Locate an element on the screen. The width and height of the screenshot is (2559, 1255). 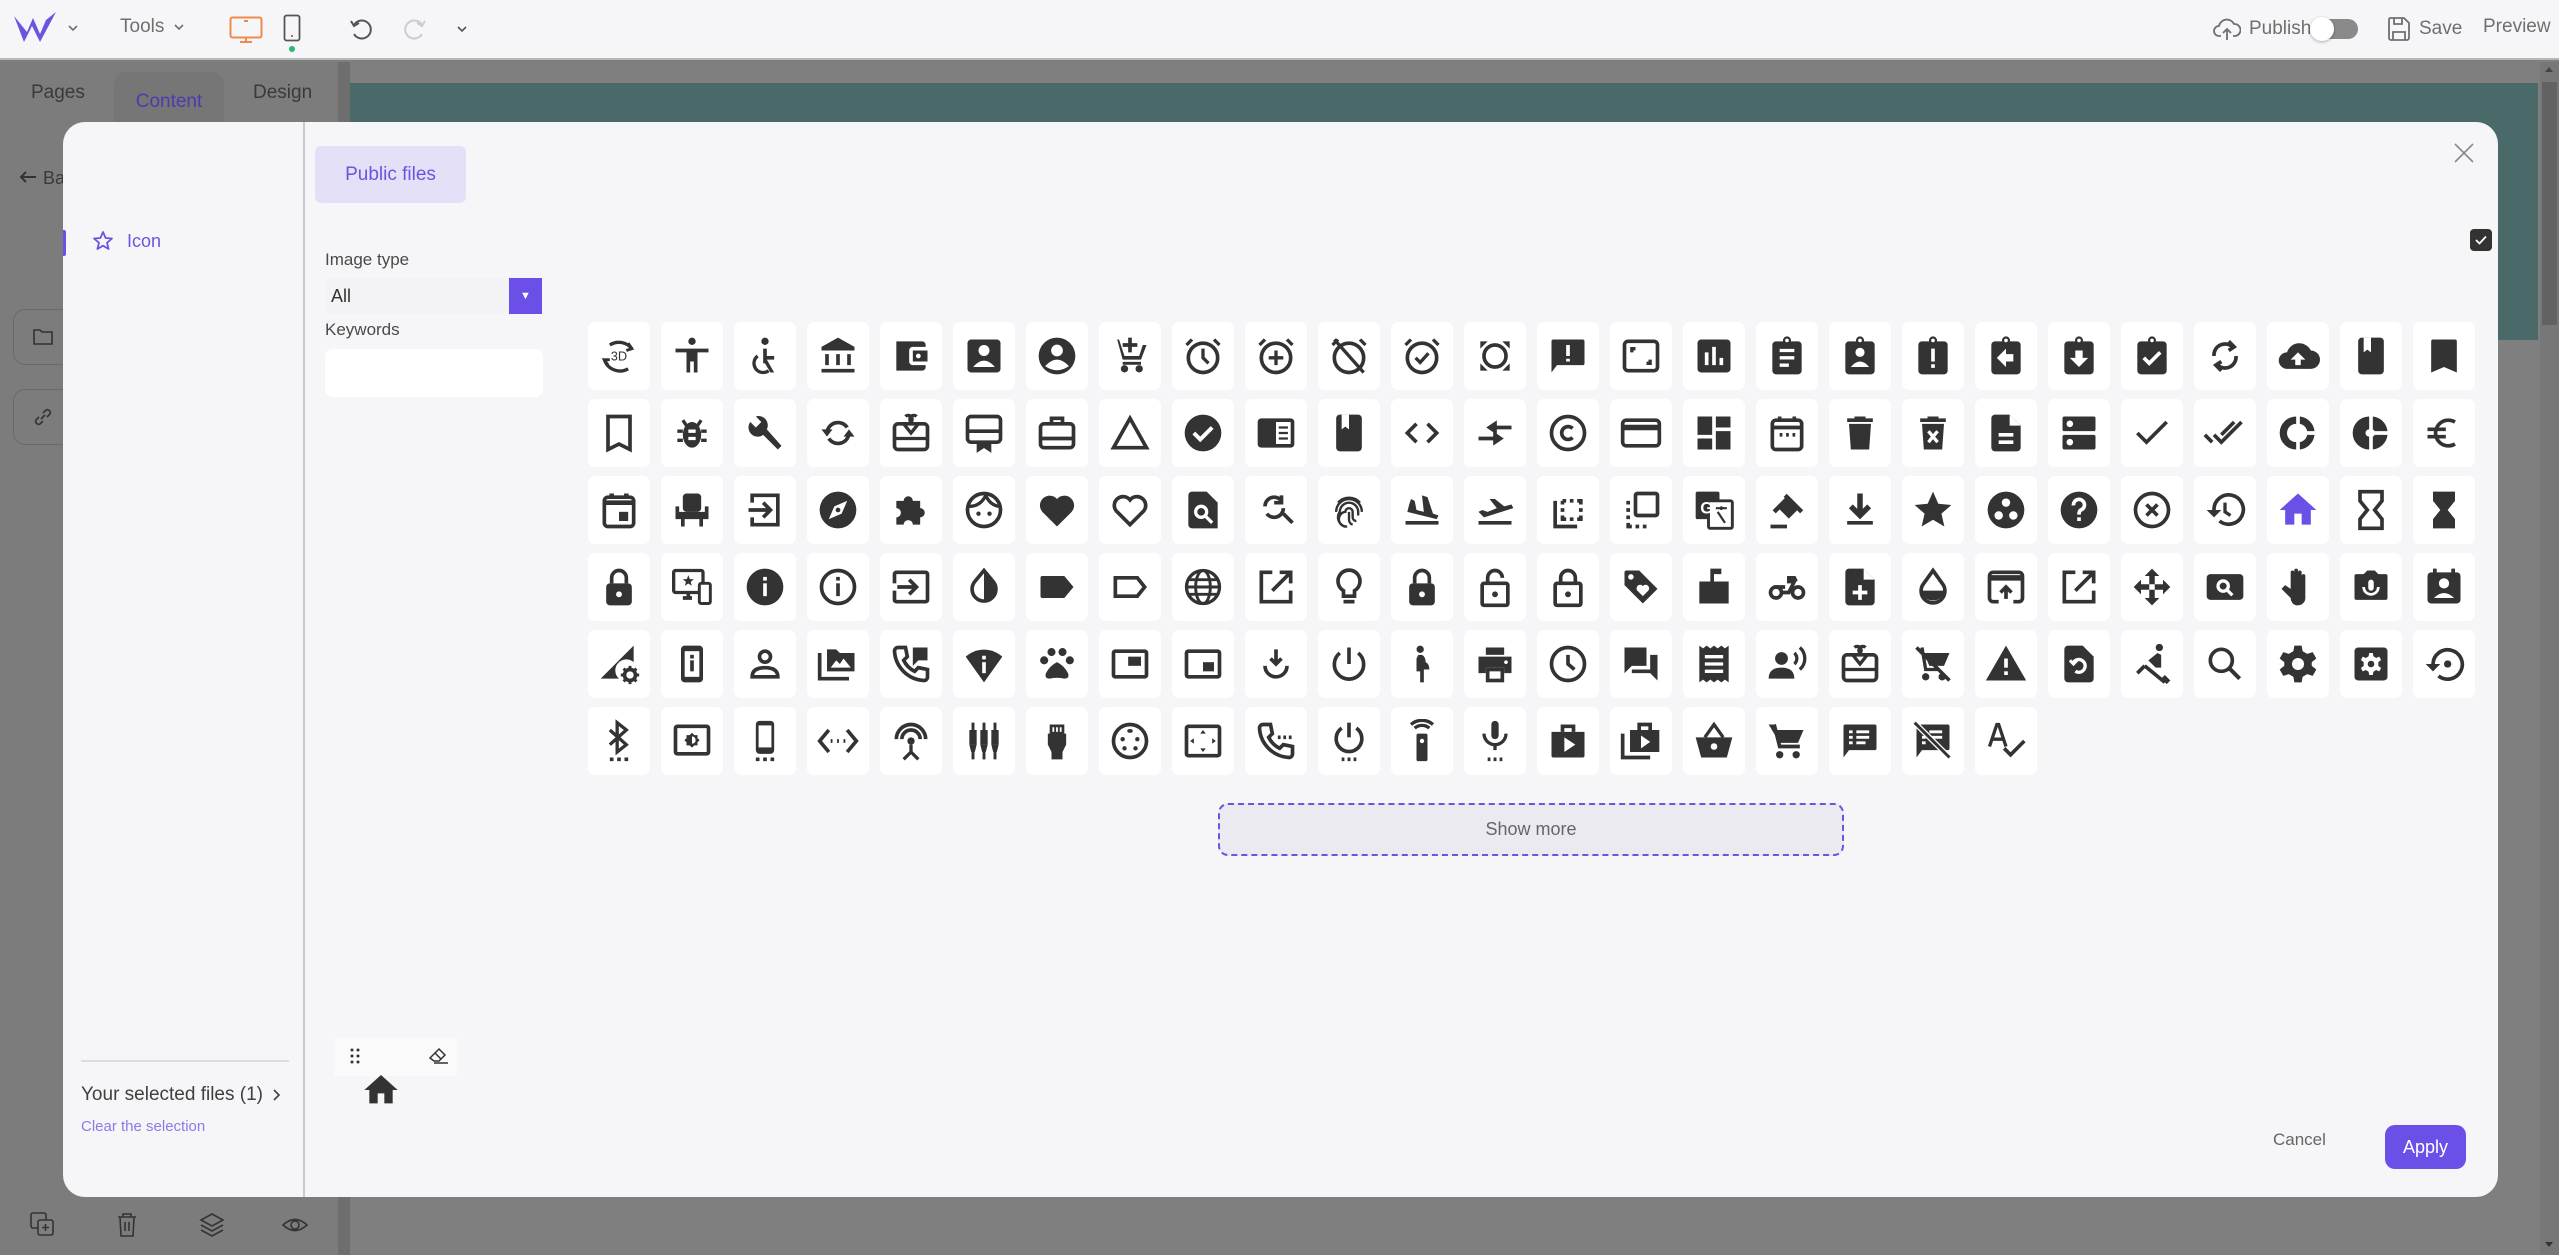
publish-button: Publish is located at coordinates (2262, 29).